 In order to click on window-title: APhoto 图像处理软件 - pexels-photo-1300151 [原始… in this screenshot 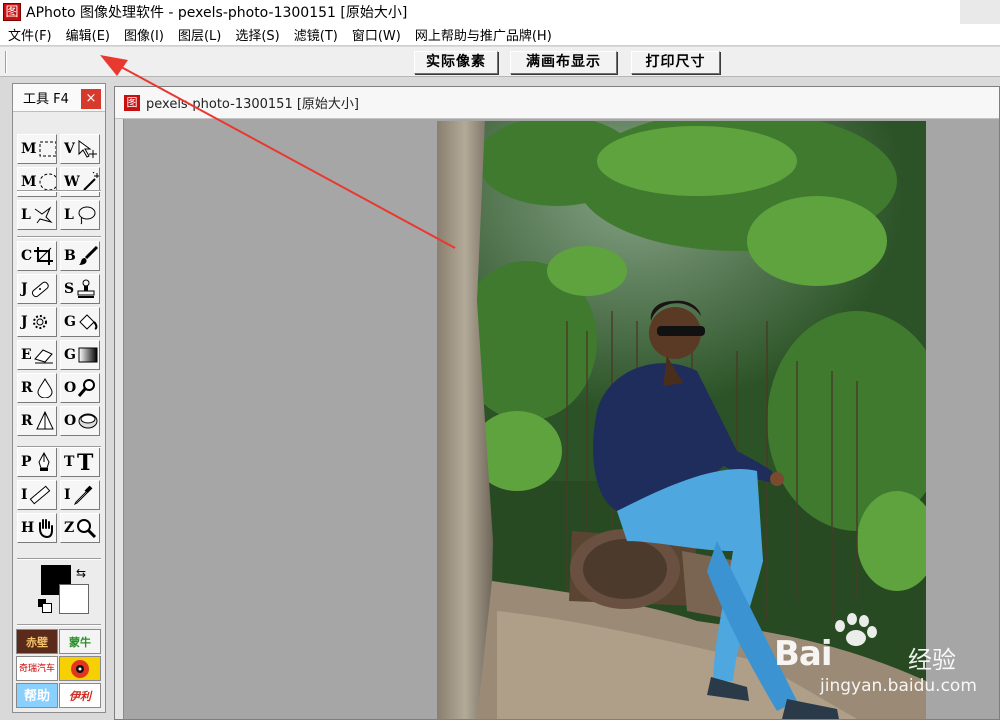, I will do `click(217, 13)`.